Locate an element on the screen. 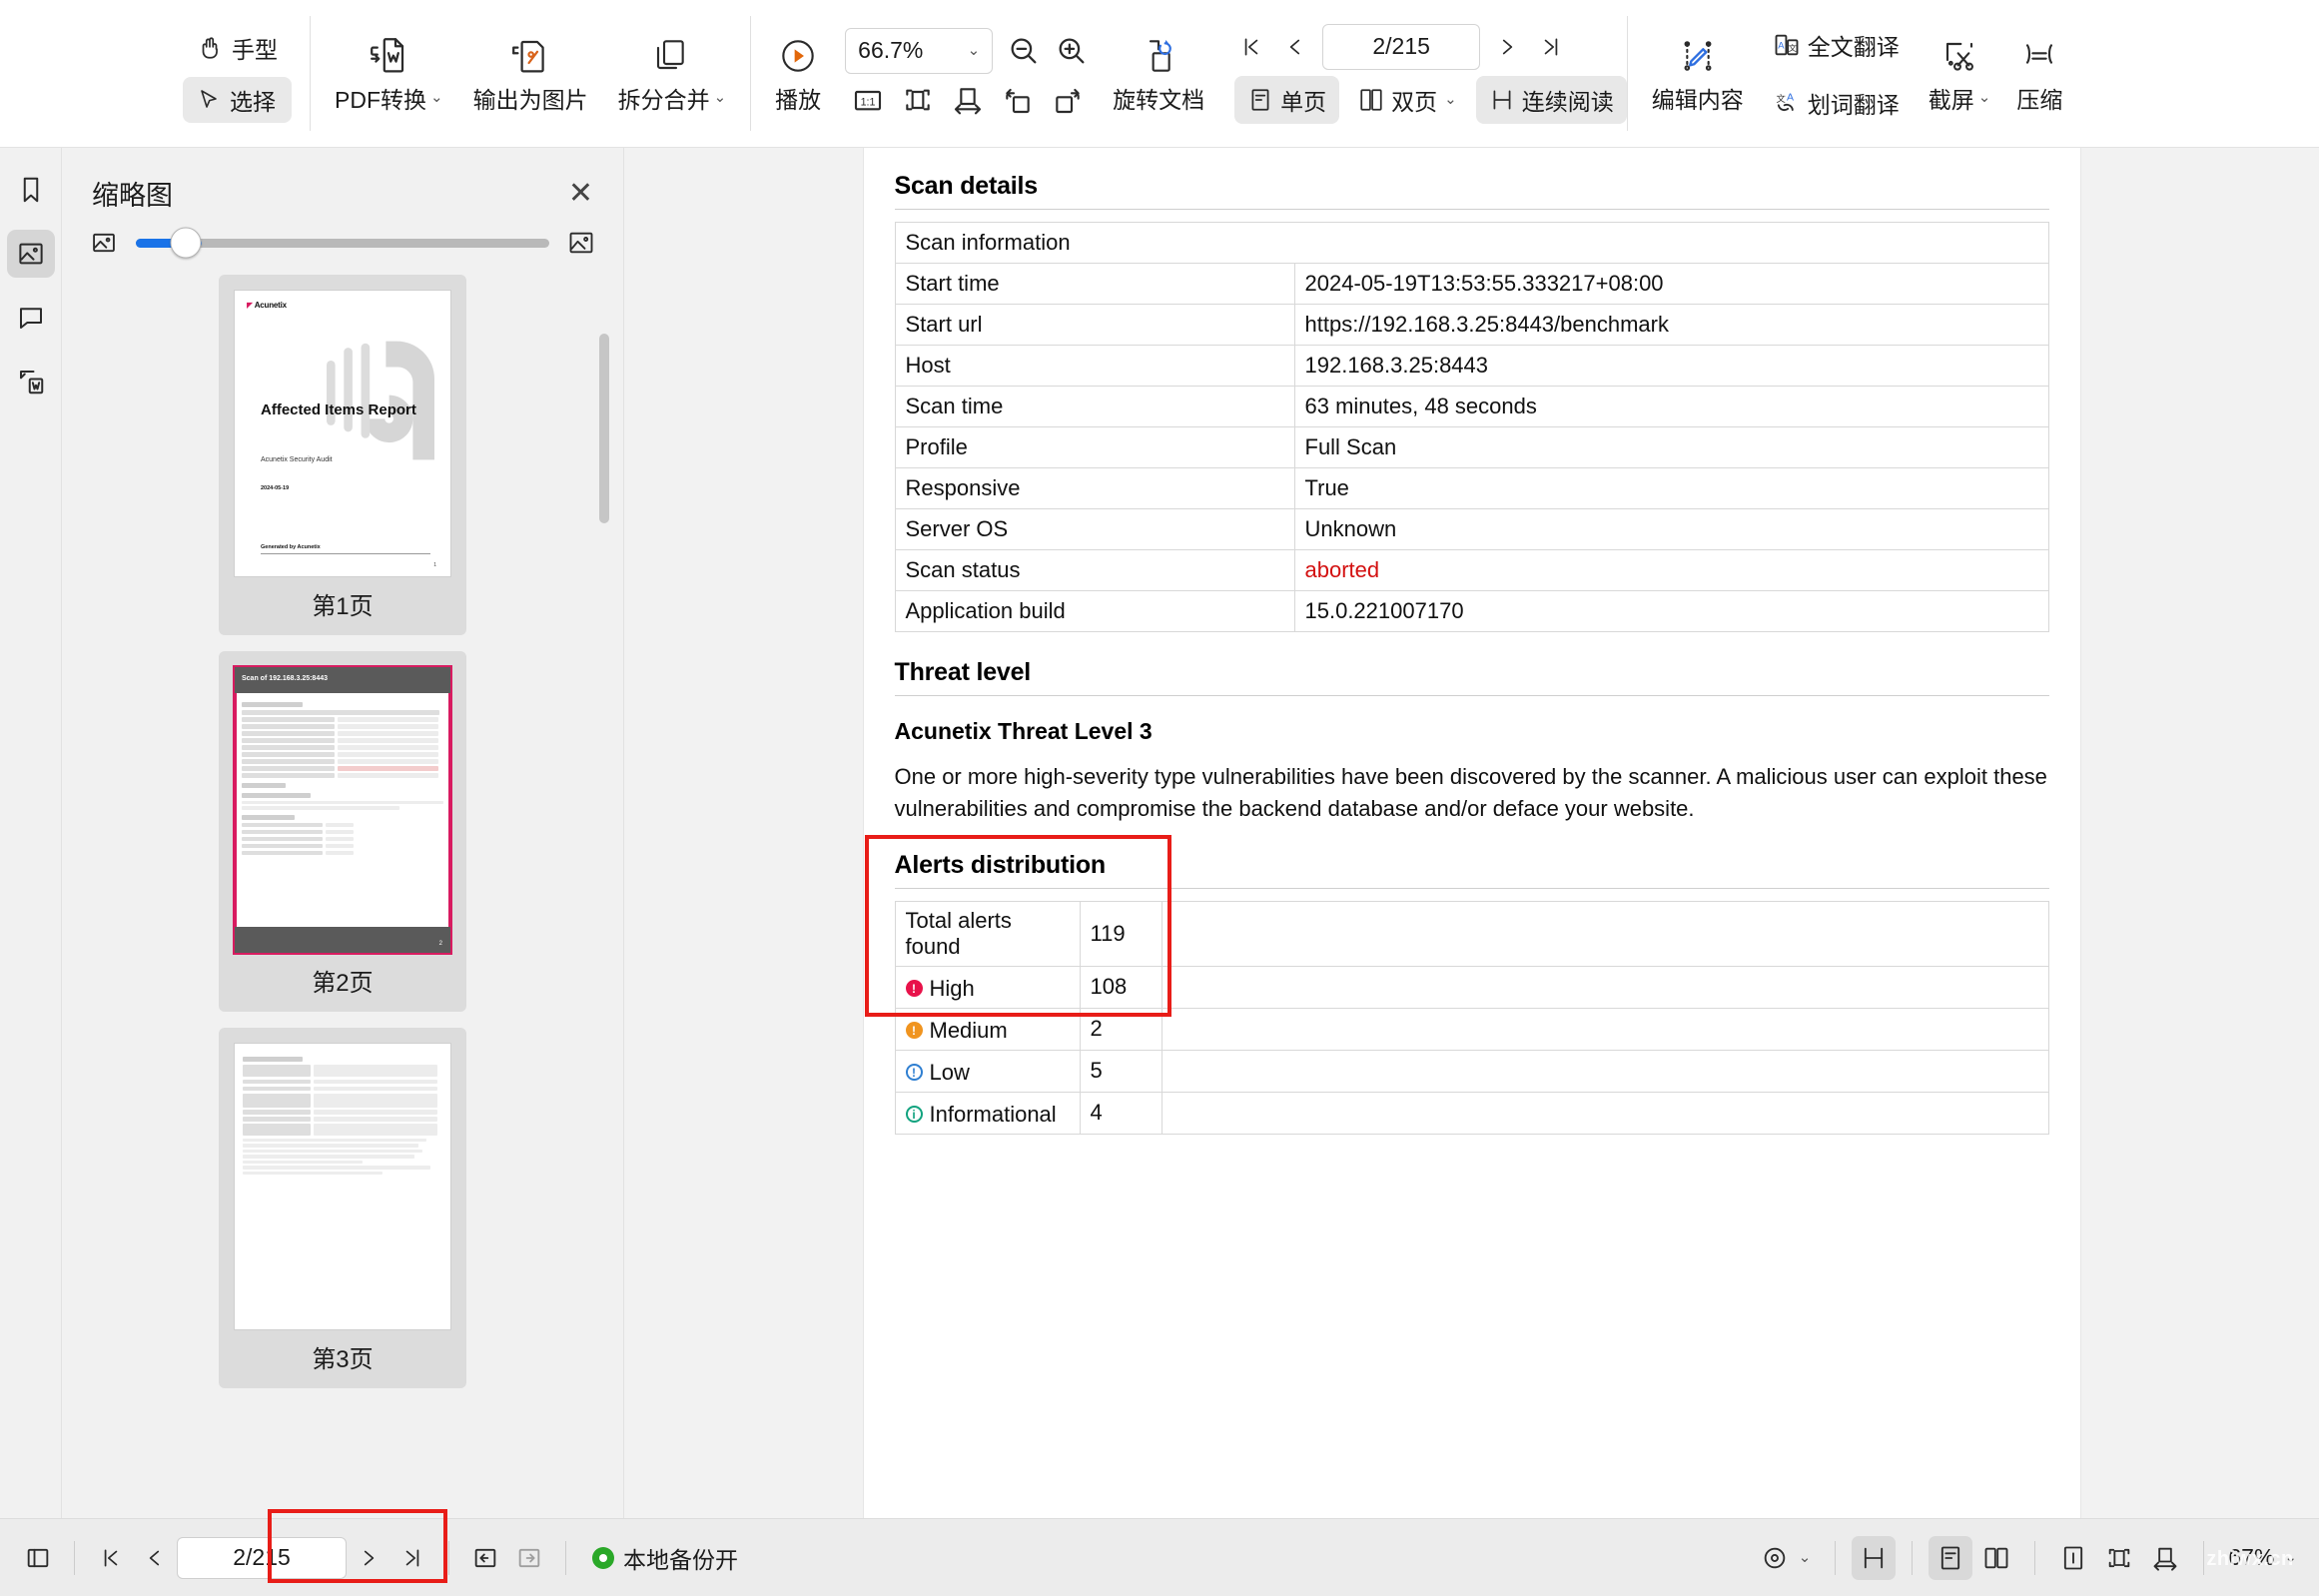 The width and height of the screenshot is (2319, 1596). thumbnail-body is located at coordinates (342, 810).